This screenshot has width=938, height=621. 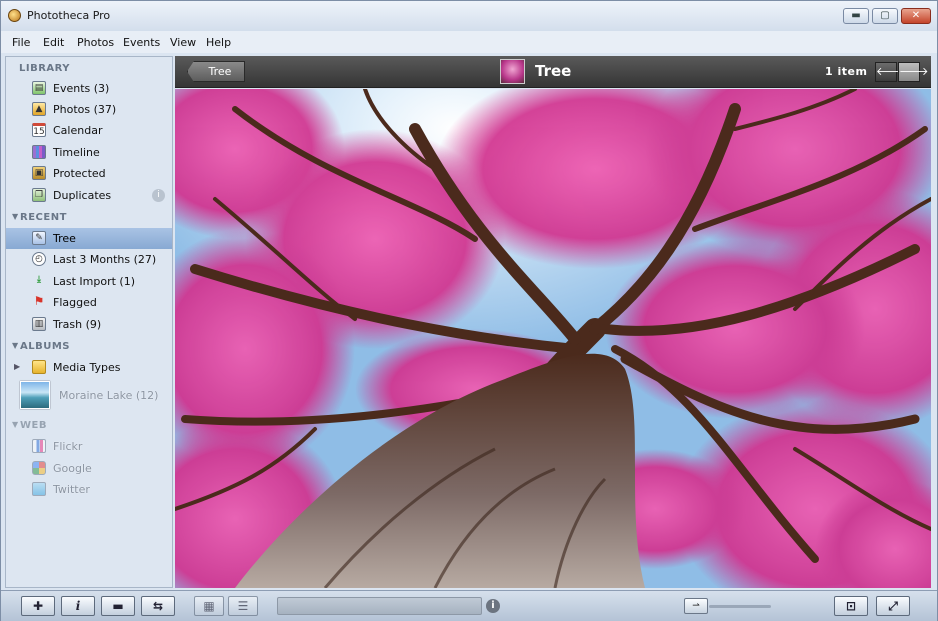 What do you see at coordinates (913, 72) in the screenshot?
I see `next-arrow-icon: 🡒` at bounding box center [913, 72].